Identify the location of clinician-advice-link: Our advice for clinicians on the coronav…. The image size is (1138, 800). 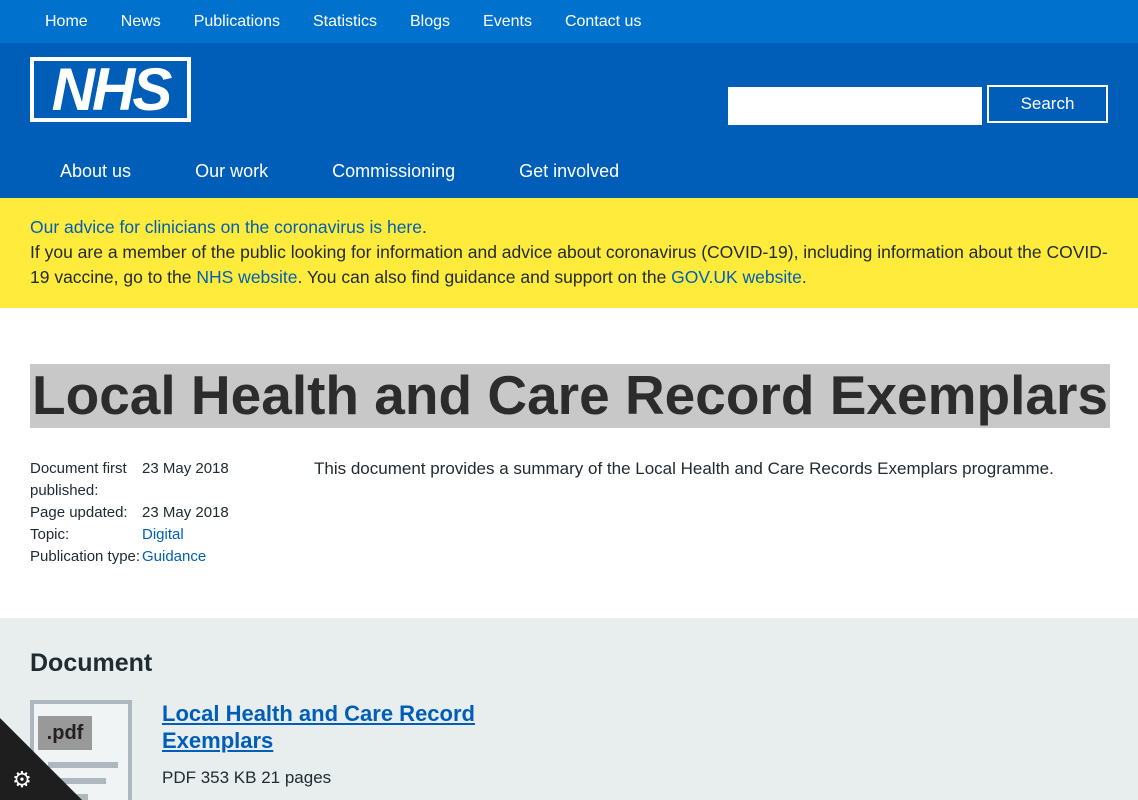
(226, 227).